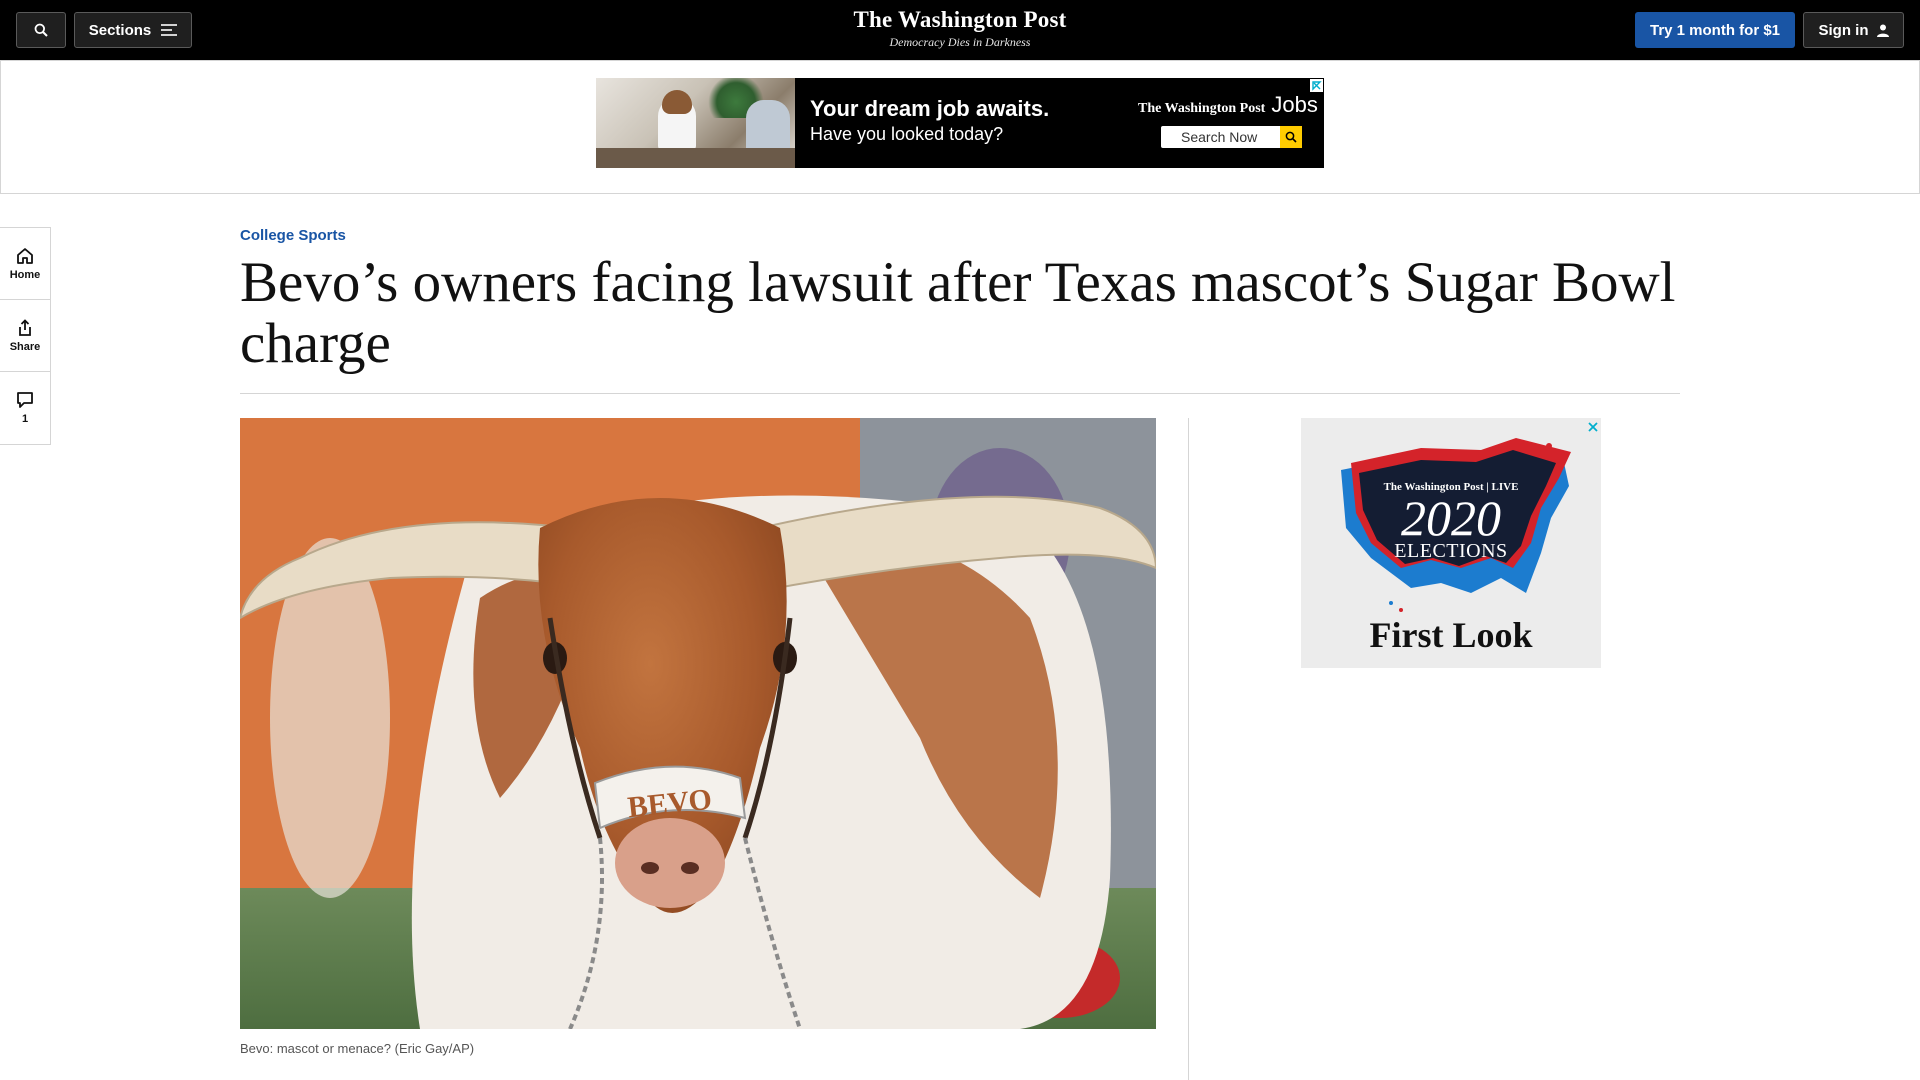 The image size is (1920, 1080). What do you see at coordinates (960, 393) in the screenshot?
I see `headline-divider` at bounding box center [960, 393].